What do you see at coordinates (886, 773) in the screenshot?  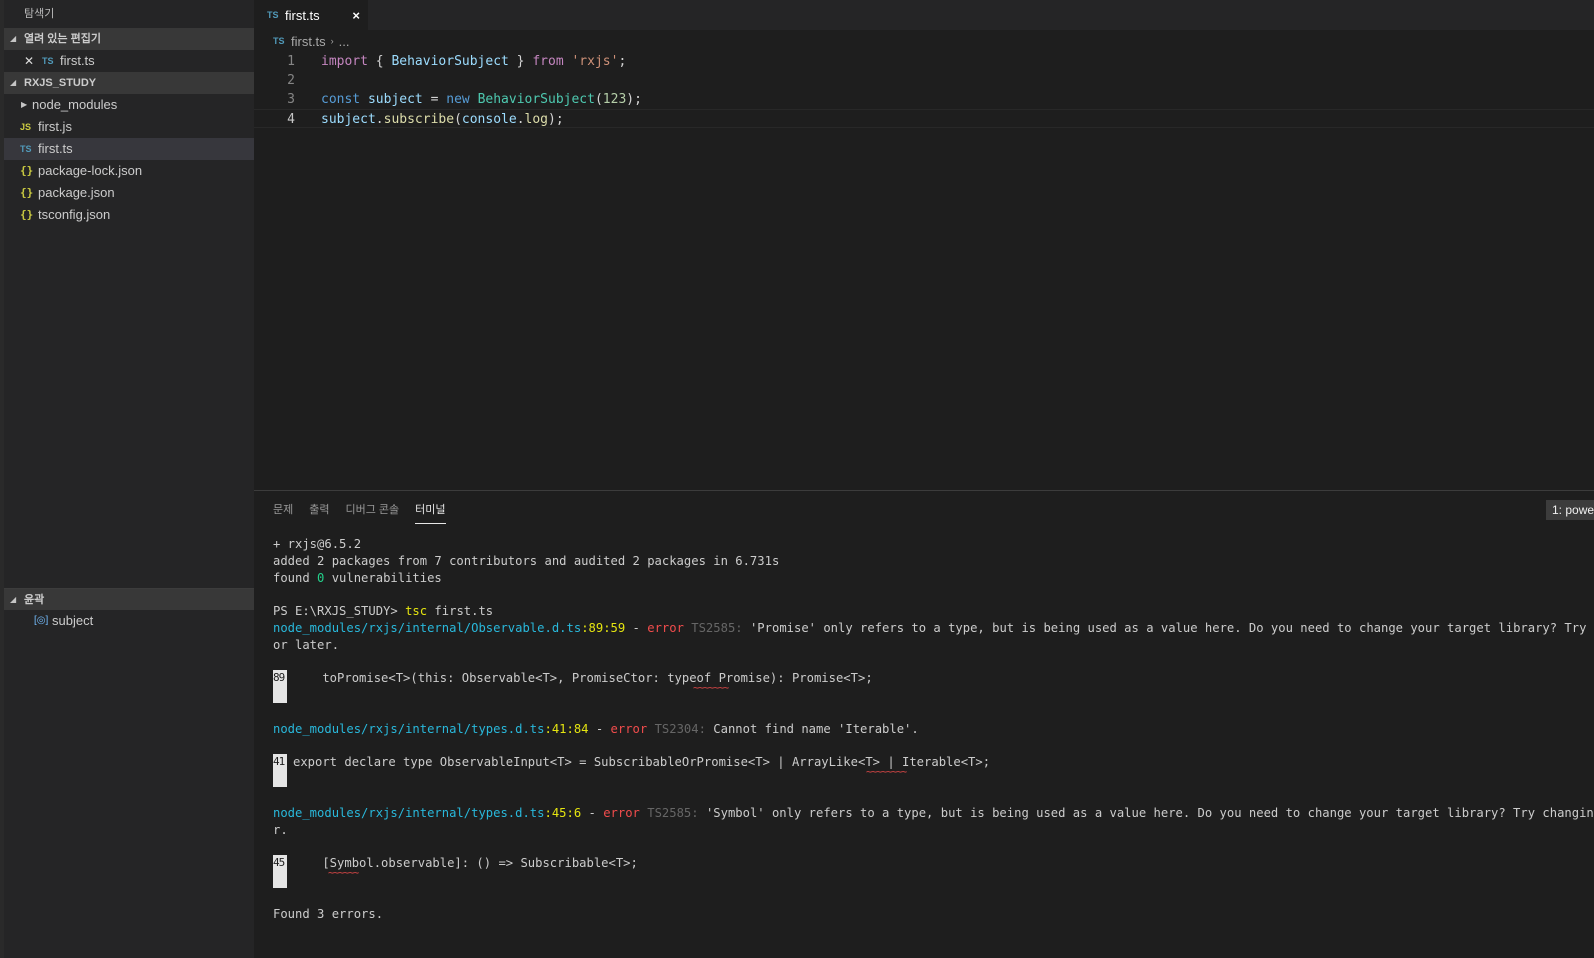 I see `error-squiggle: ~~~~~~~~` at bounding box center [886, 773].